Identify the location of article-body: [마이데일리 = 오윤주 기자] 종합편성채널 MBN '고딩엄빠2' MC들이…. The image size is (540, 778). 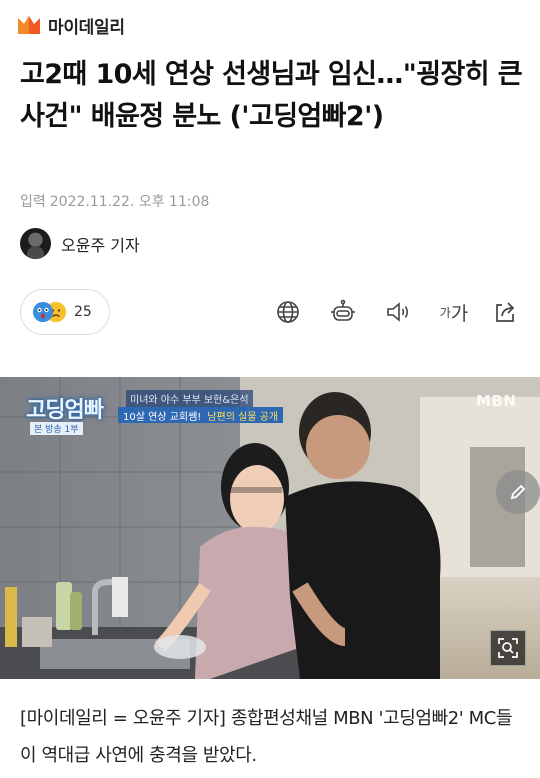
(266, 737).